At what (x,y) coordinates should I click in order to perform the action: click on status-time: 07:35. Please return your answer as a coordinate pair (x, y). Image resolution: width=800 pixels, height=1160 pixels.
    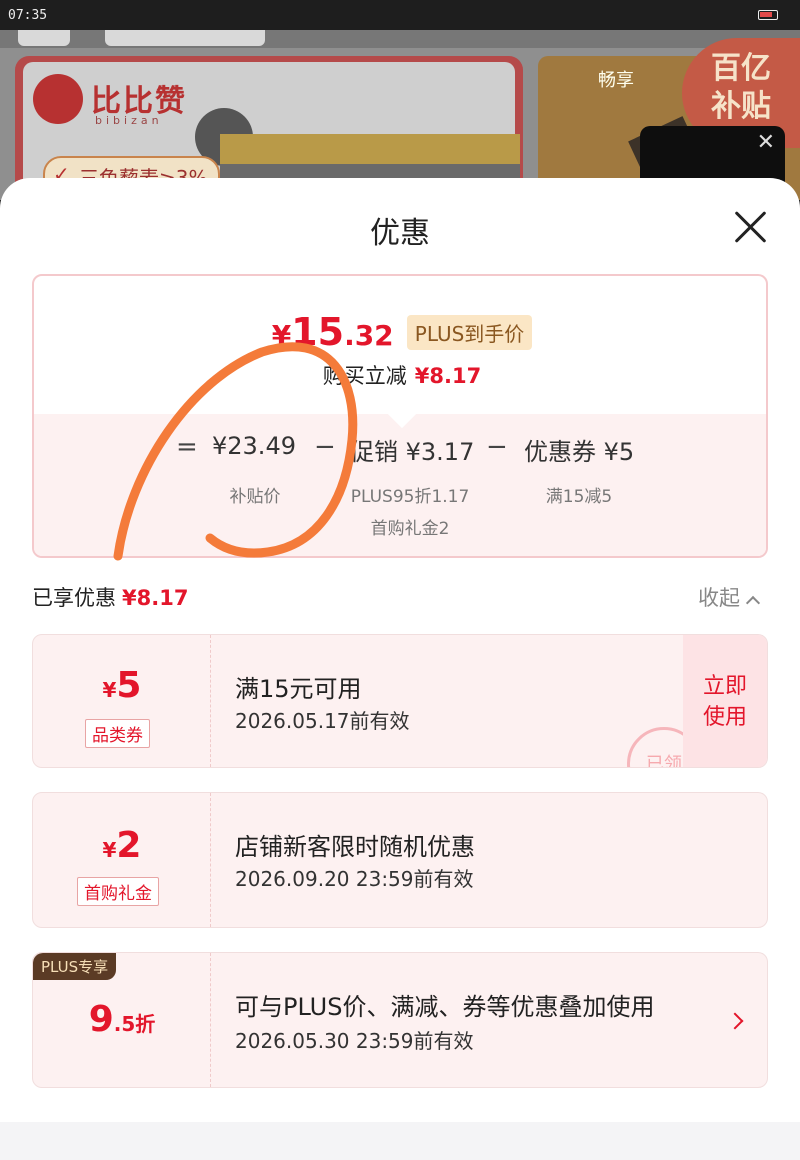
    Looking at the image, I should click on (28, 15).